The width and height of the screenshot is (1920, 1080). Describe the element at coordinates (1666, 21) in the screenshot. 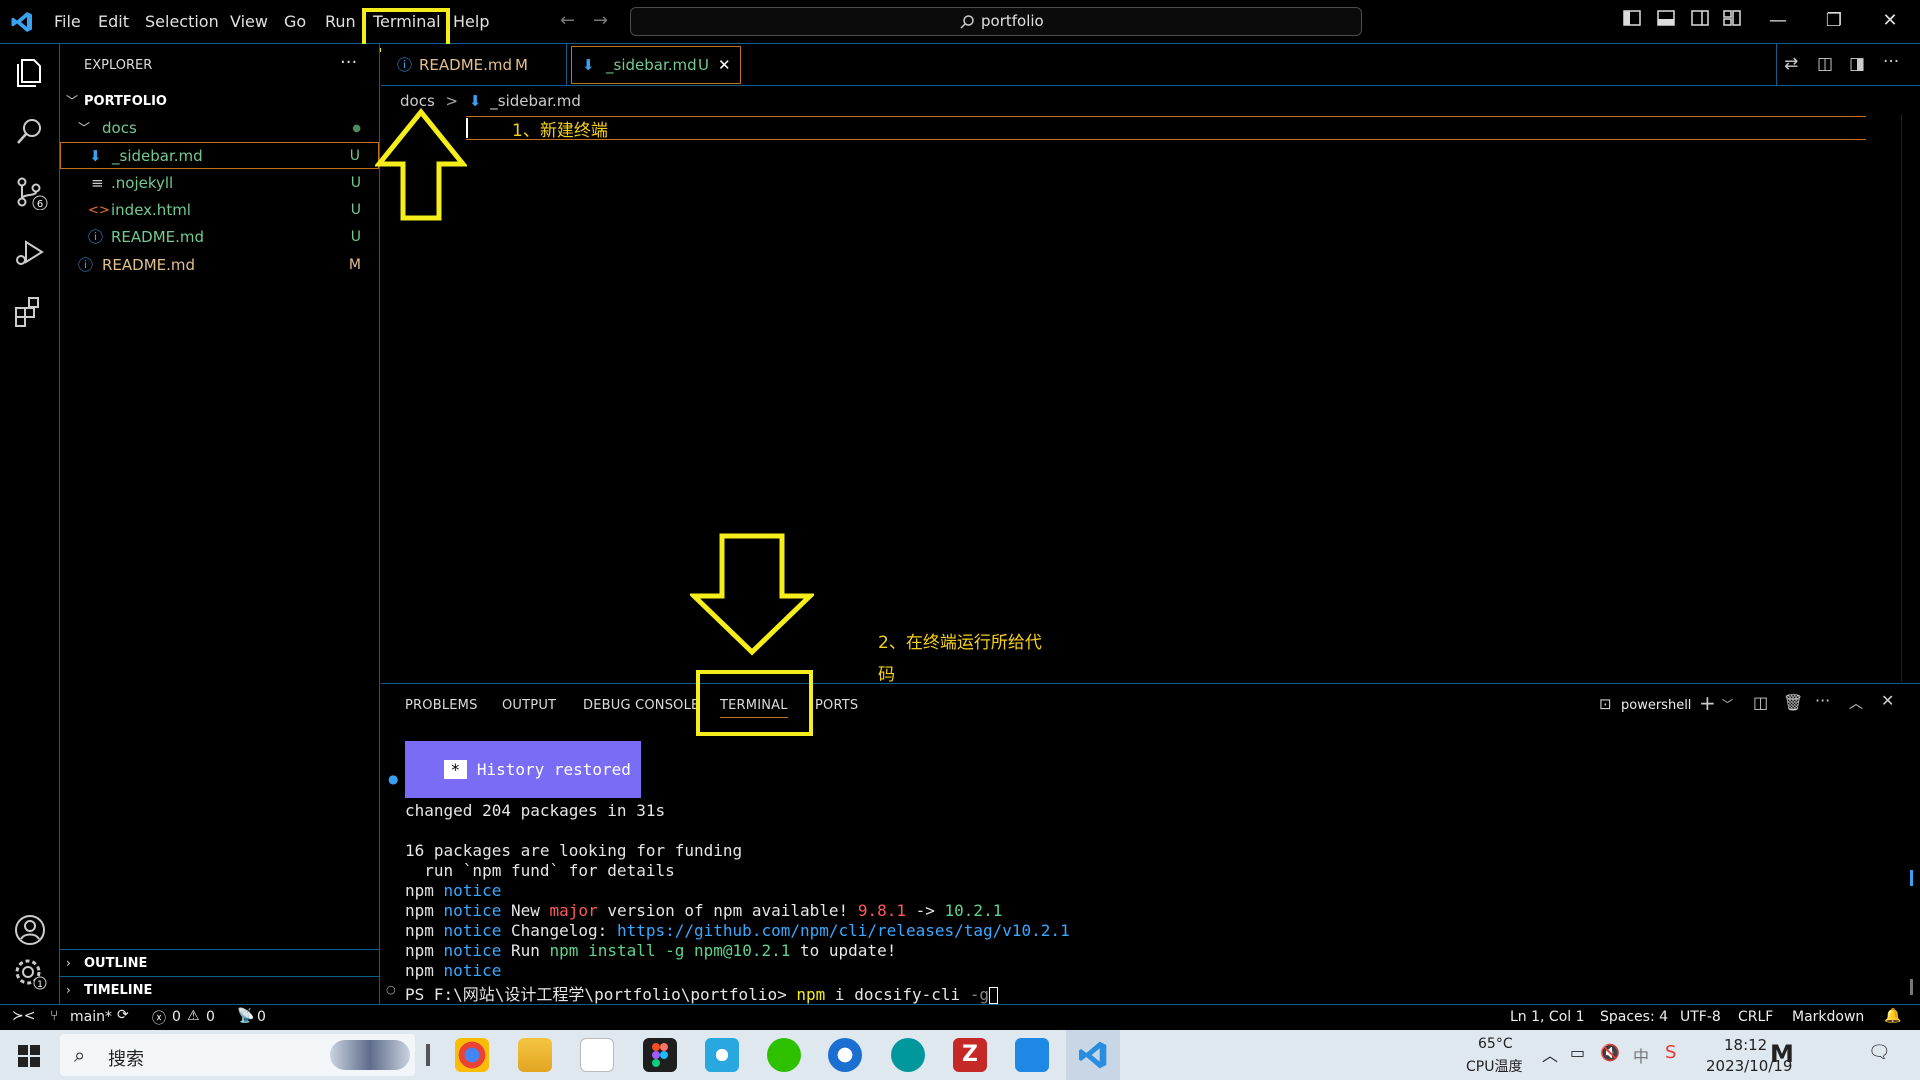

I see `toggle-panel-icon` at that location.